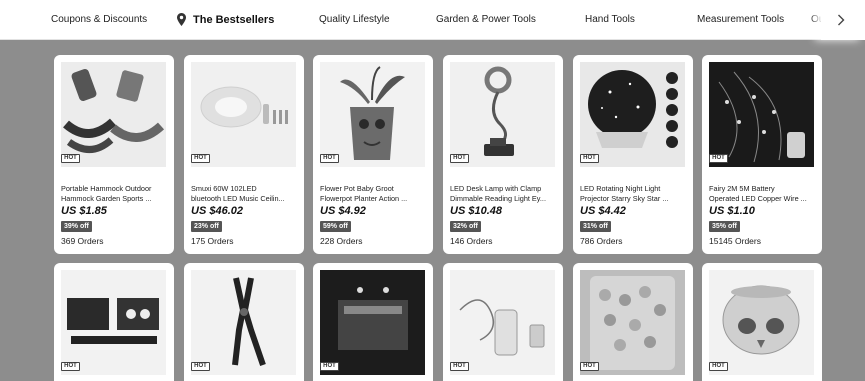 The height and width of the screenshot is (381, 865). Describe the element at coordinates (735, 241) in the screenshot. I see `order-count: 15145 Orders` at that location.